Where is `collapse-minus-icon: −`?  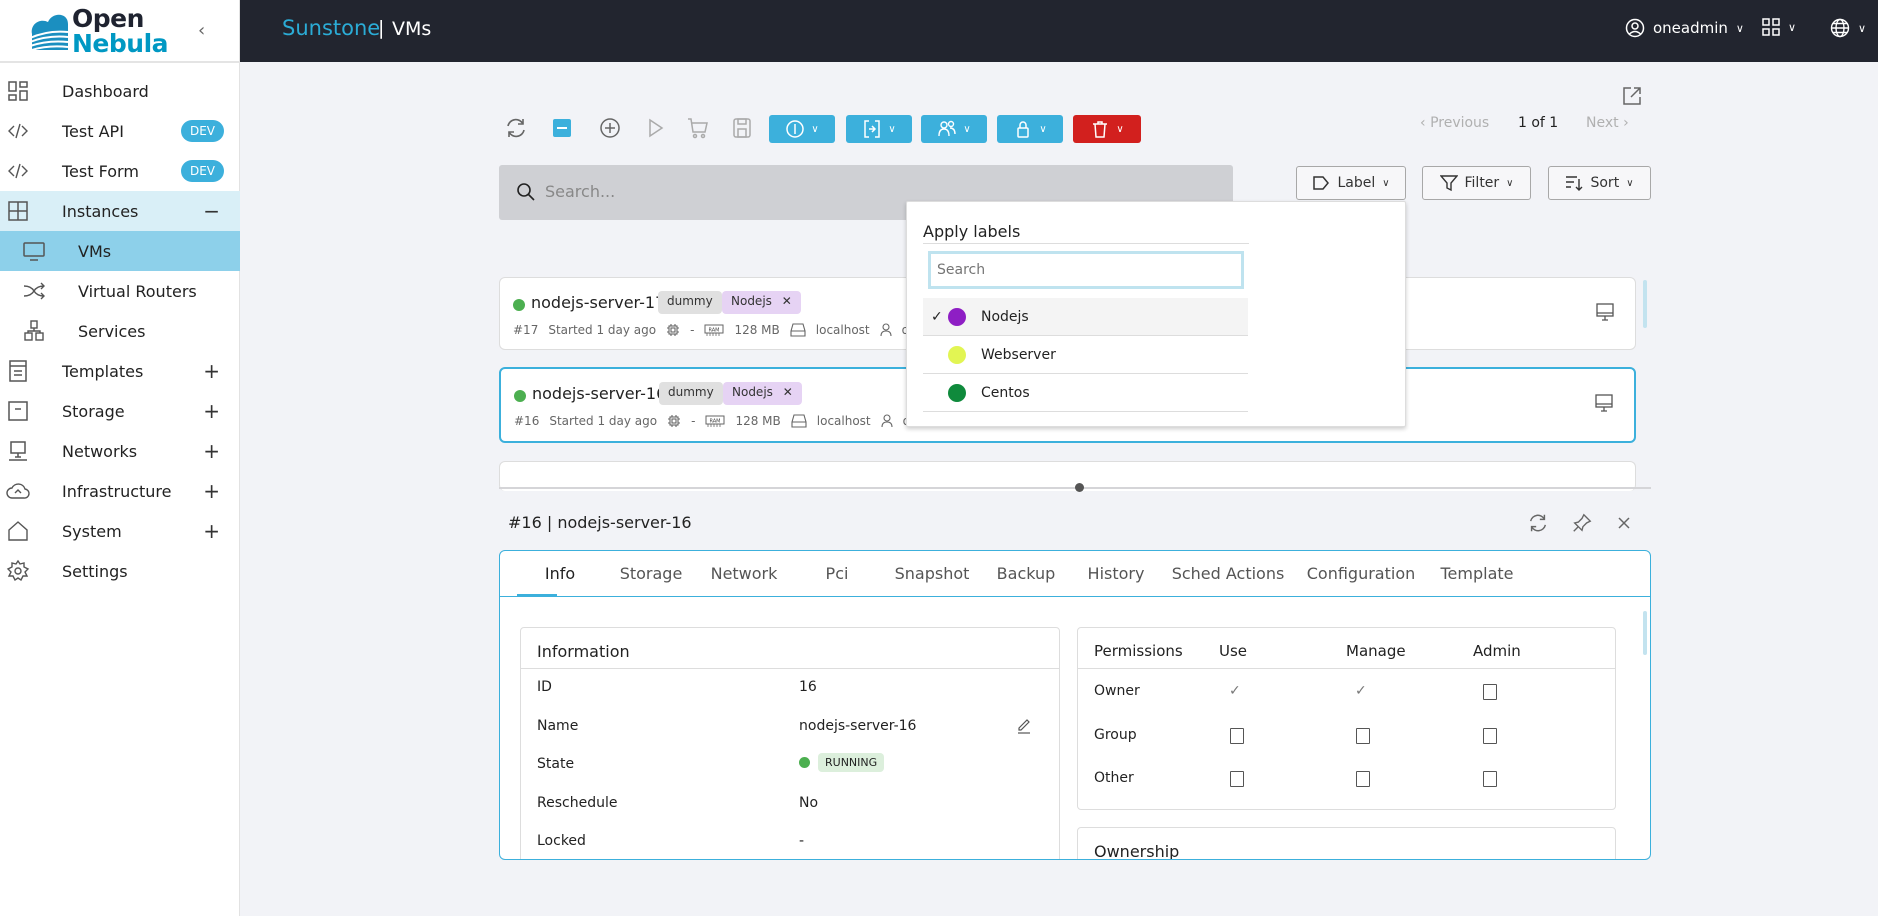 collapse-minus-icon: − is located at coordinates (211, 211).